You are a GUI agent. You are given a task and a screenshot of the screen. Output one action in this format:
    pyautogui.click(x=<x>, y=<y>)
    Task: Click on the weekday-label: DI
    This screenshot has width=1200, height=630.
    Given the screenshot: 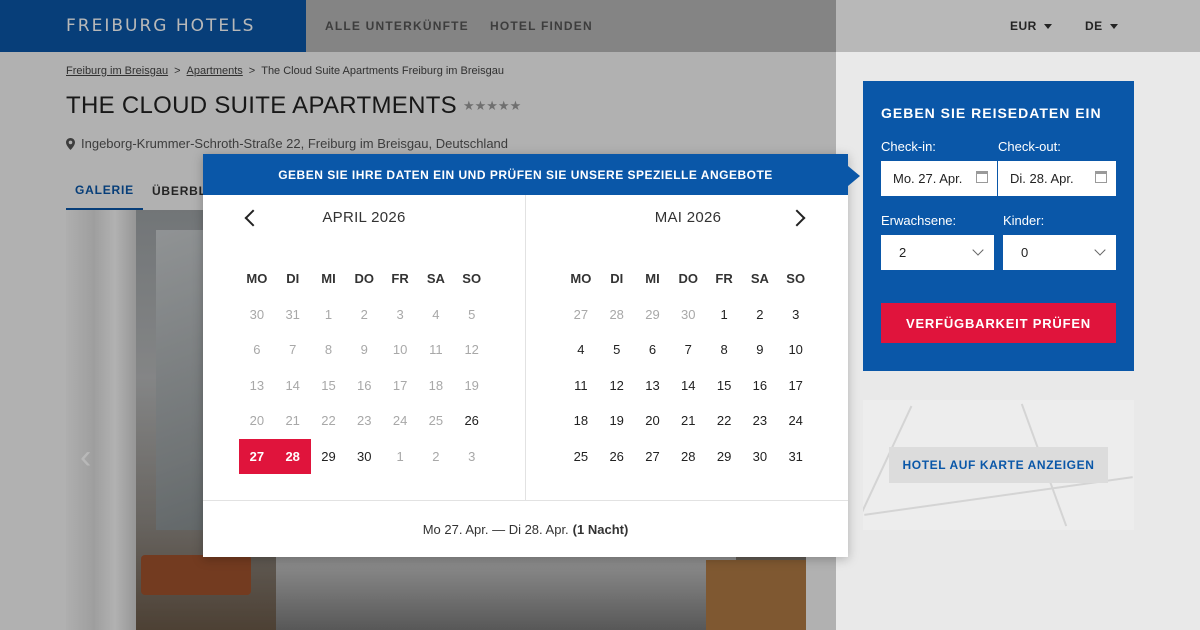 What is the action you would take?
    pyautogui.click(x=293, y=278)
    